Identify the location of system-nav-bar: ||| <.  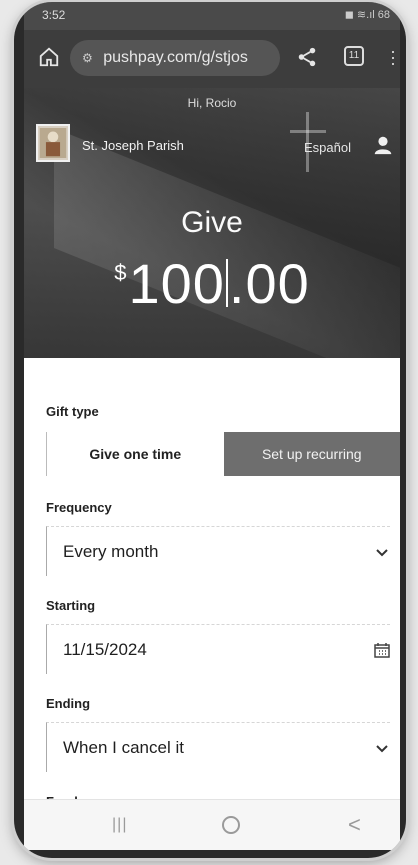
(212, 824).